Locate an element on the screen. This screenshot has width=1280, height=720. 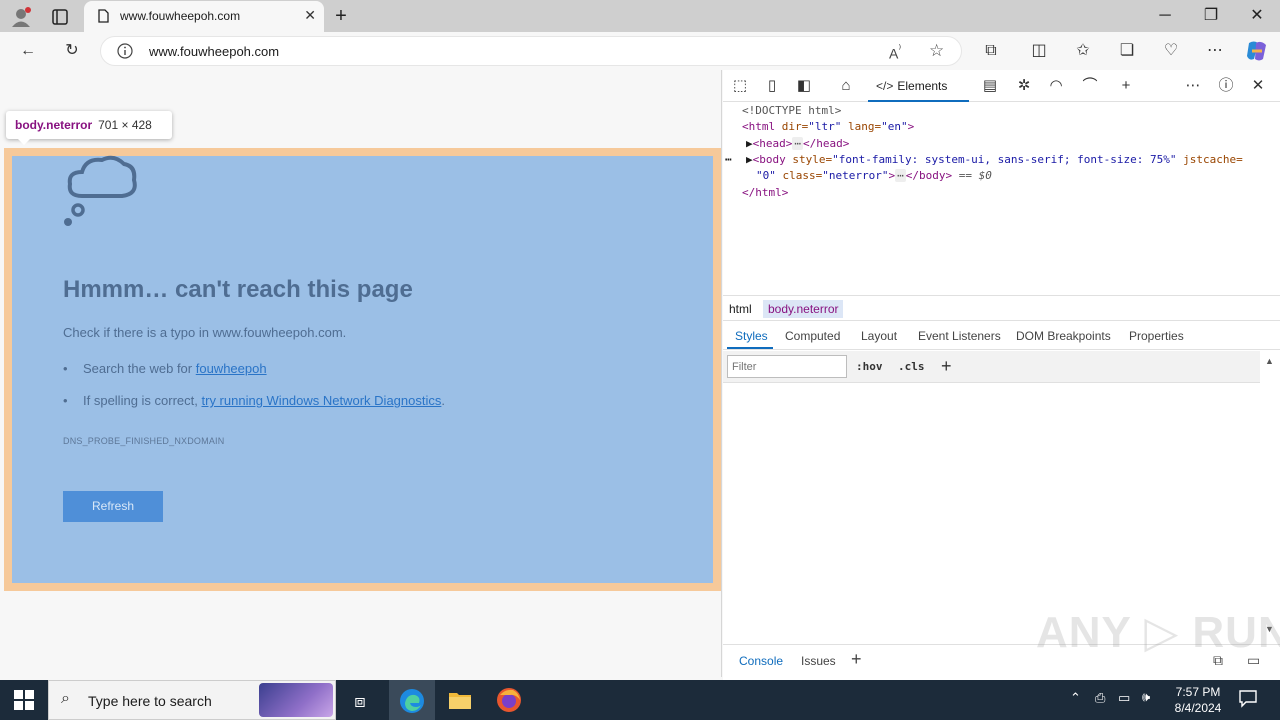
minimize-icon: ─ is located at coordinates (1165, 16).